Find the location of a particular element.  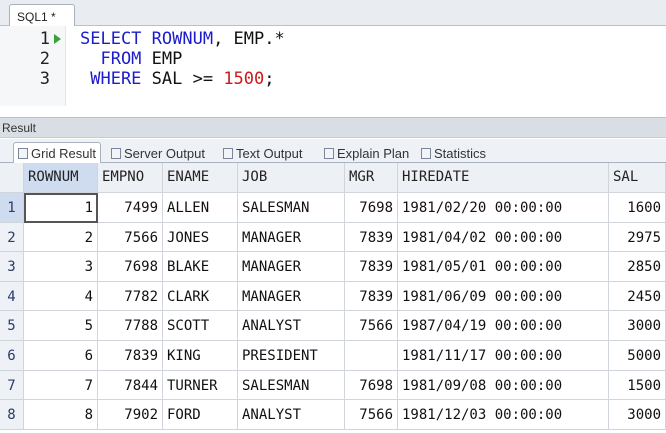

tab-statistics: Statistics is located at coordinates (453, 152).